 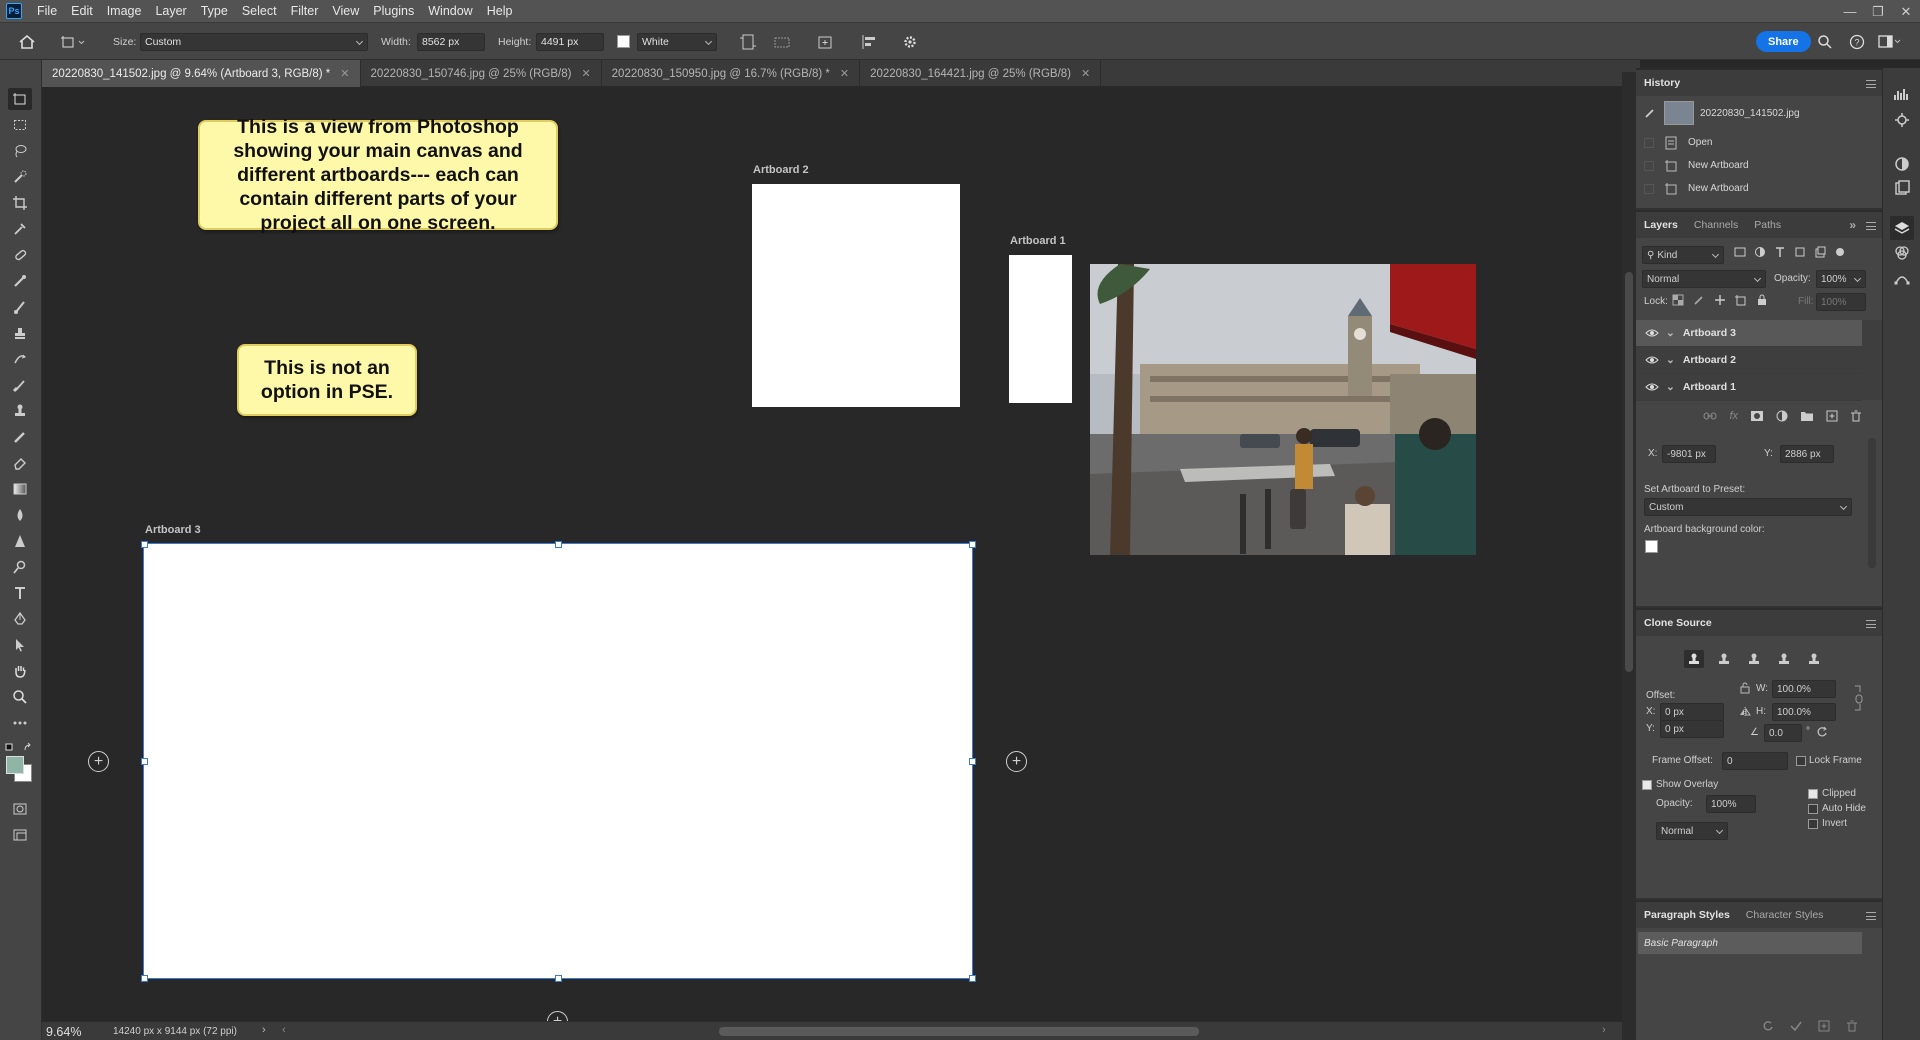 What do you see at coordinates (1807, 454) in the screenshot?
I see `artboard-y-input: 2886 px` at bounding box center [1807, 454].